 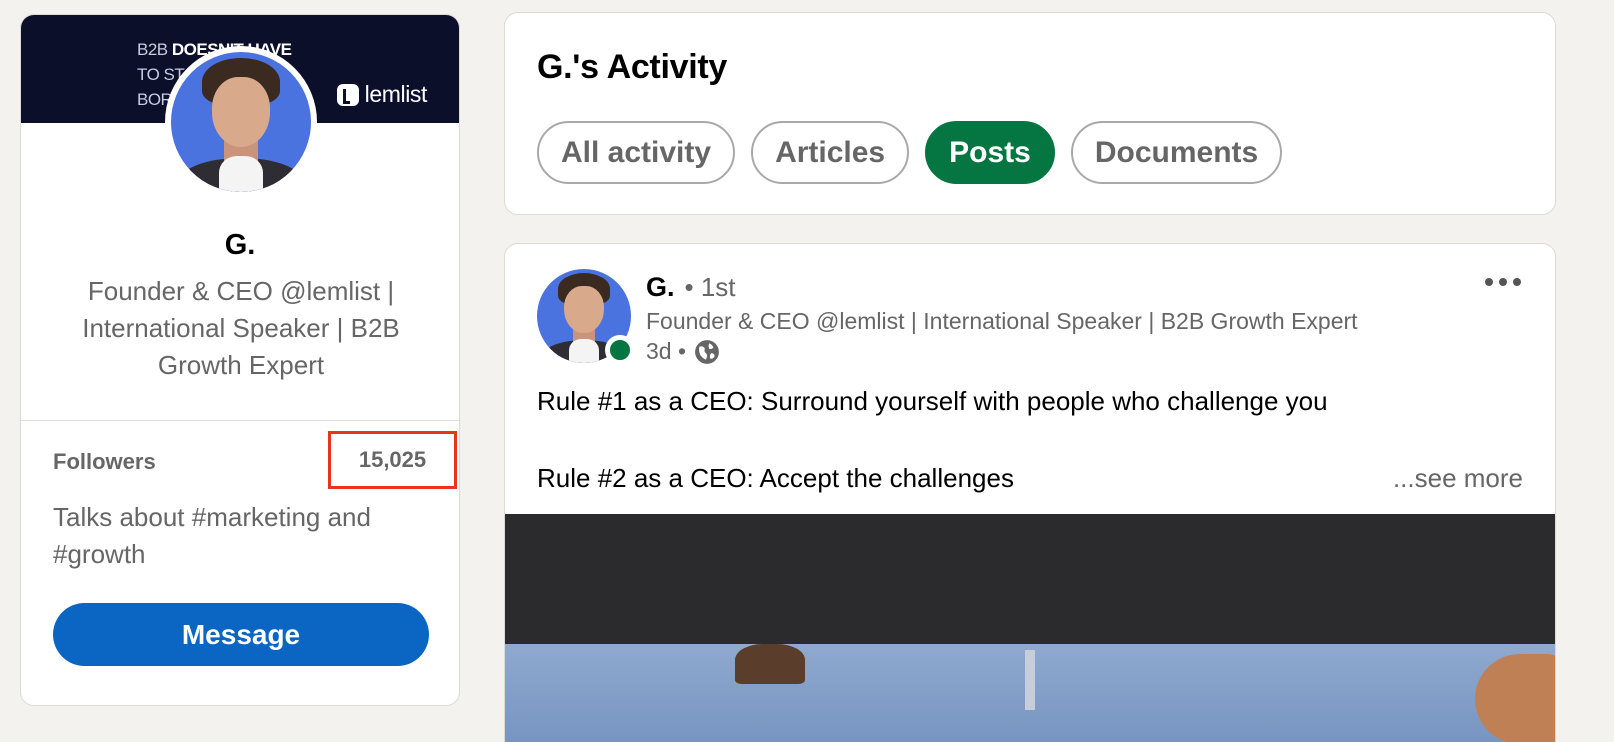 I want to click on filter-all-activity: All activity, so click(x=636, y=152).